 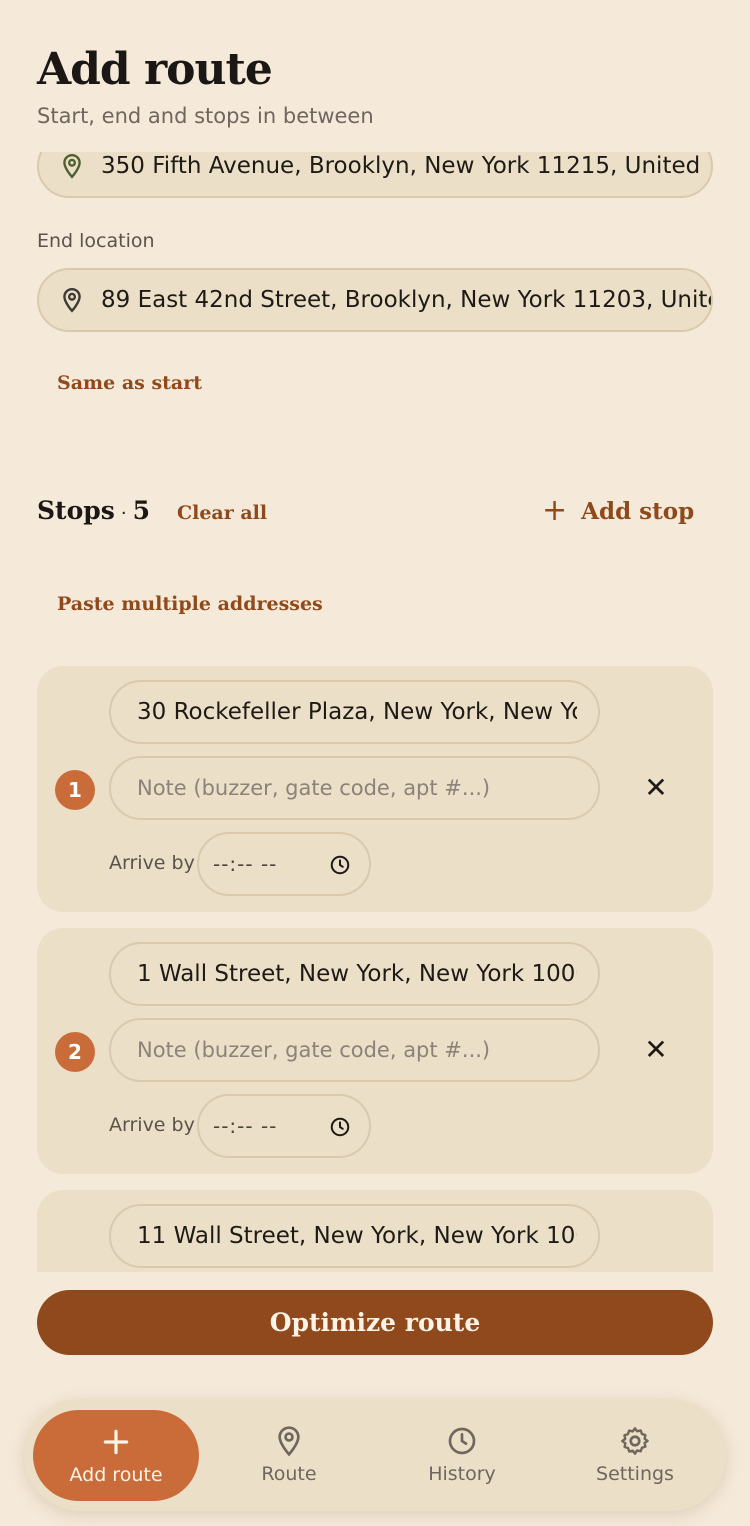 I want to click on nav-item-history: History, so click(x=462, y=1455).